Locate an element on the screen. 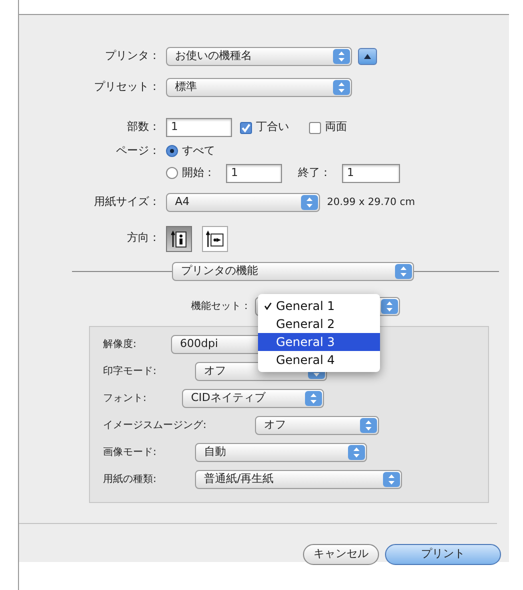  portrait-page-icon is located at coordinates (179, 239).